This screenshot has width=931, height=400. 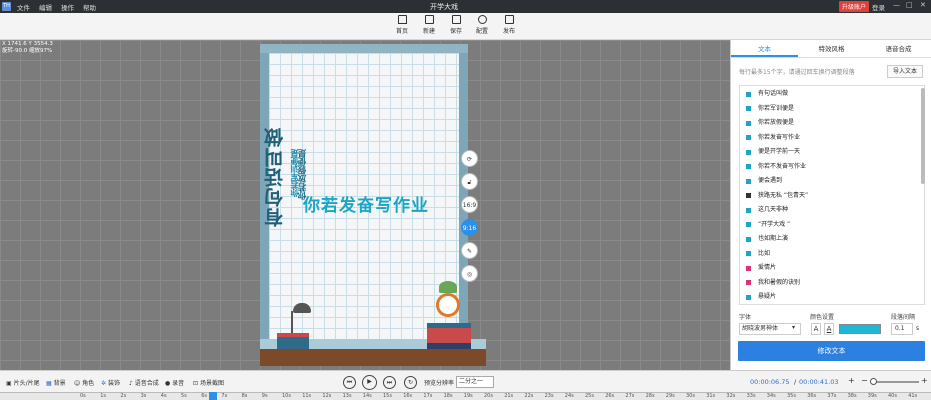 I want to click on close-icon: ✕, so click(x=923, y=5).